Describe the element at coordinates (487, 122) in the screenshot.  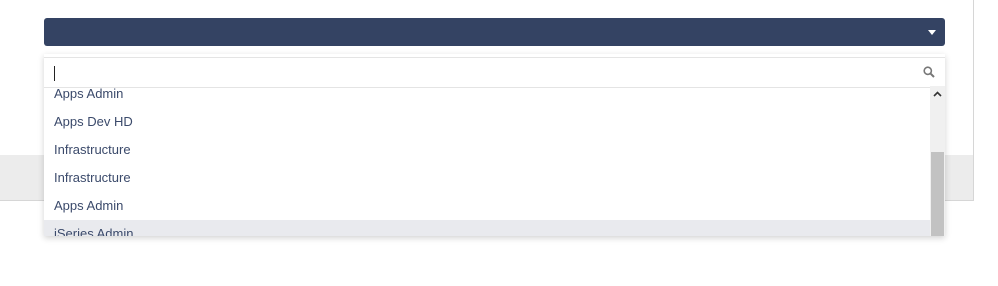
I see `list-item: Apps Dev HD` at that location.